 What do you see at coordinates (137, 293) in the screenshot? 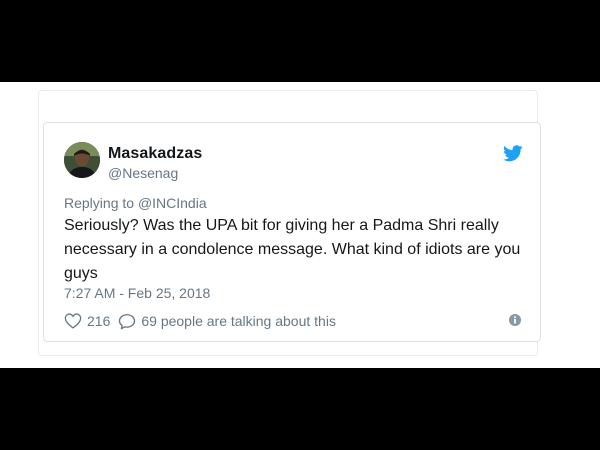
I see `tweet-timestamp: 7:27 AM - Feb 25, 2018` at bounding box center [137, 293].